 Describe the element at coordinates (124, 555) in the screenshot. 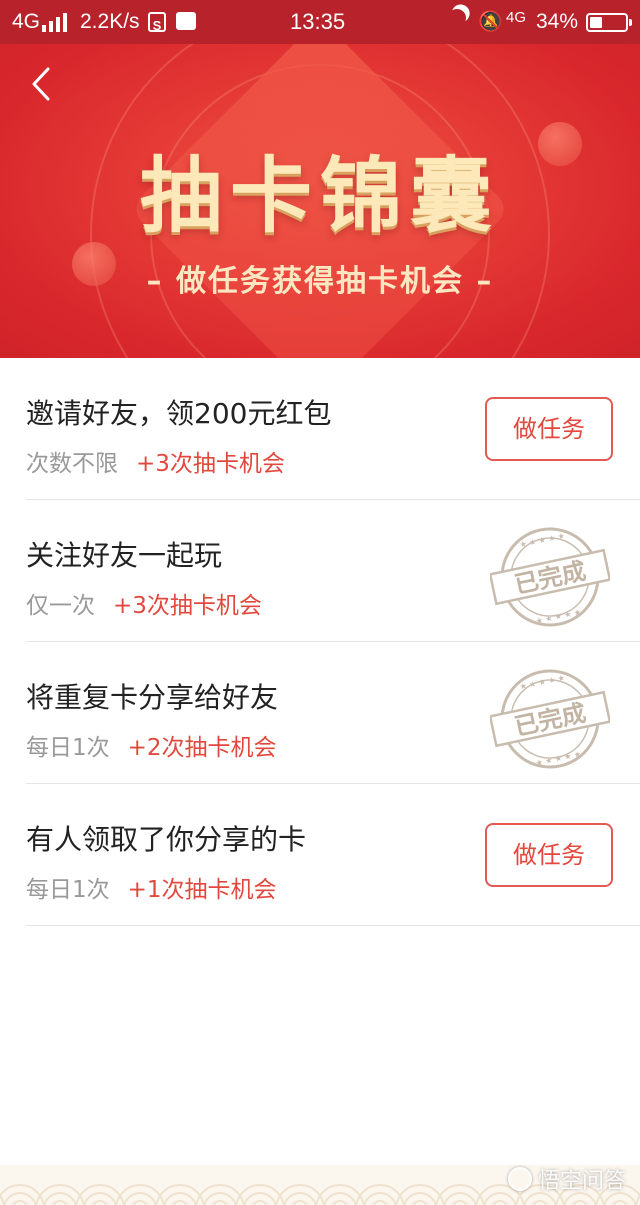

I see `task-title: 关注好友一起玩` at that location.